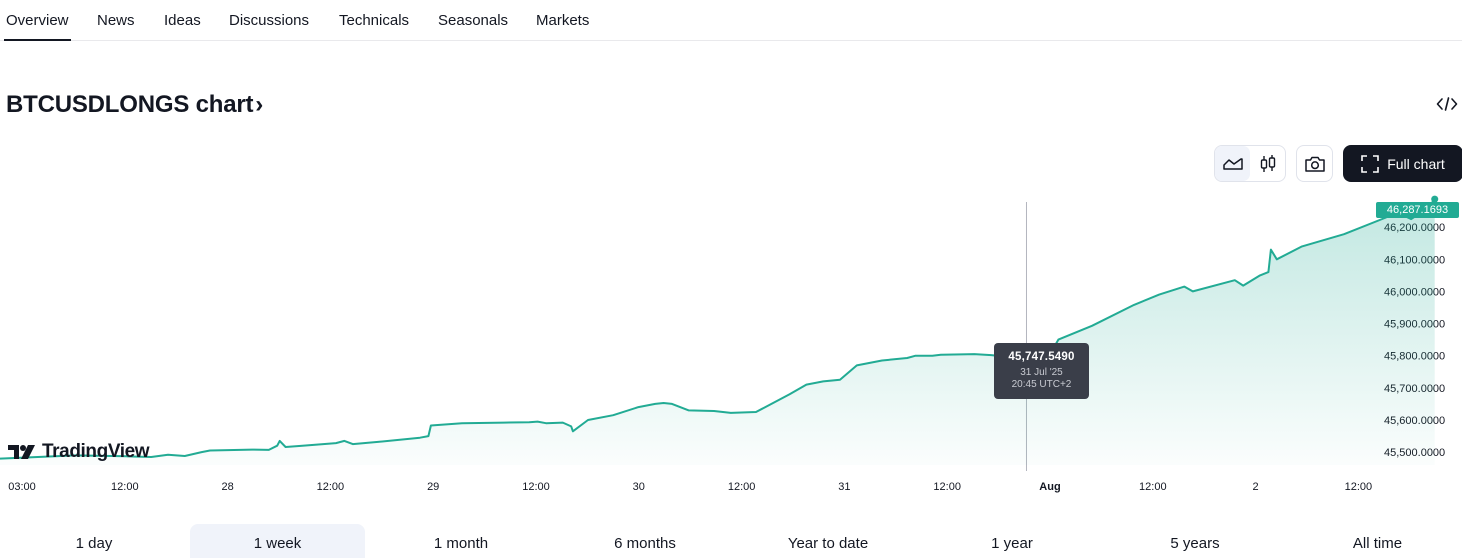 This screenshot has width=1462, height=558. Describe the element at coordinates (645, 541) in the screenshot. I see `range-6-months: 6 months` at that location.